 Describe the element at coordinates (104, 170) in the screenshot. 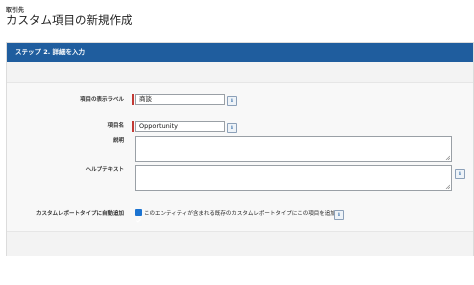

I see `help-text-label: ヘルプテキスト` at that location.